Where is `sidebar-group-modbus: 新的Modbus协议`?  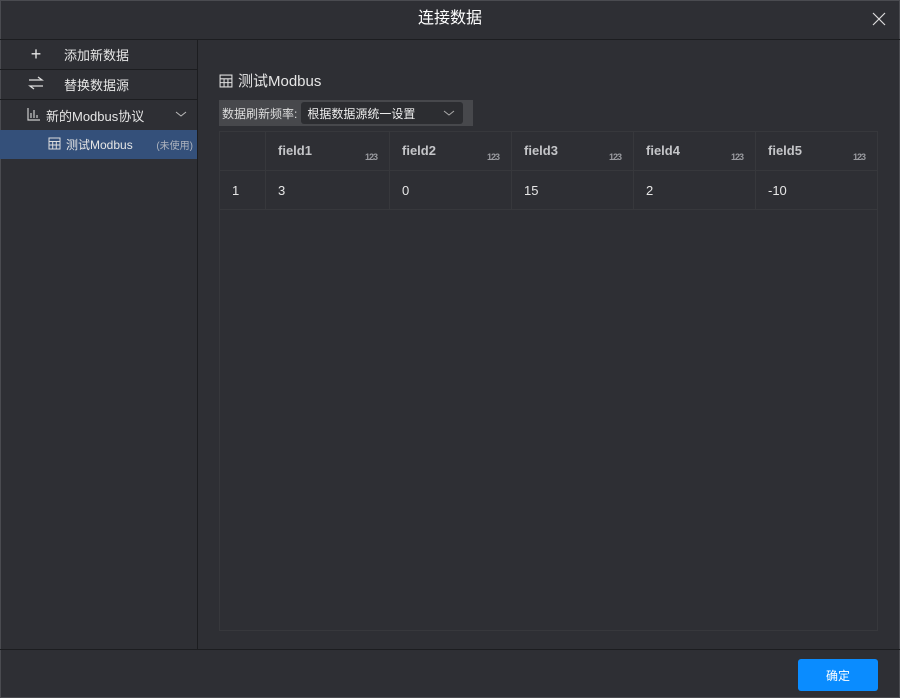
sidebar-group-modbus: 新的Modbus协议 is located at coordinates (98, 115).